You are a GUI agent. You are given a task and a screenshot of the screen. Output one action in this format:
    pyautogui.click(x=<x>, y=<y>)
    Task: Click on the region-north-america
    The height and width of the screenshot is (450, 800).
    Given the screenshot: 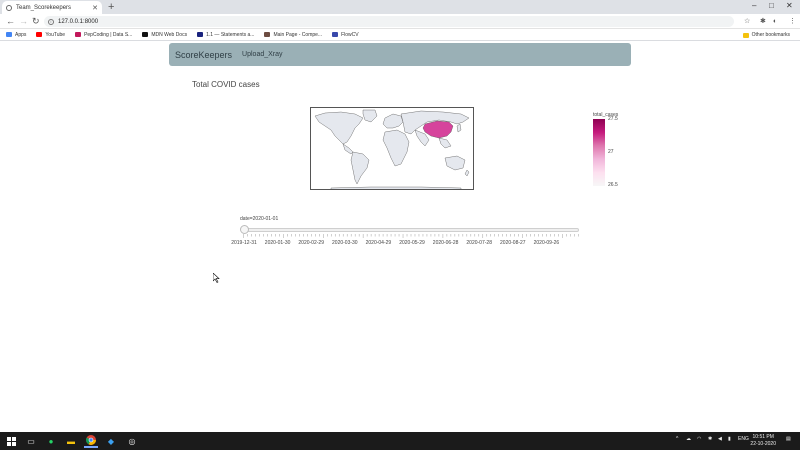 What is the action you would take?
    pyautogui.click(x=339, y=128)
    